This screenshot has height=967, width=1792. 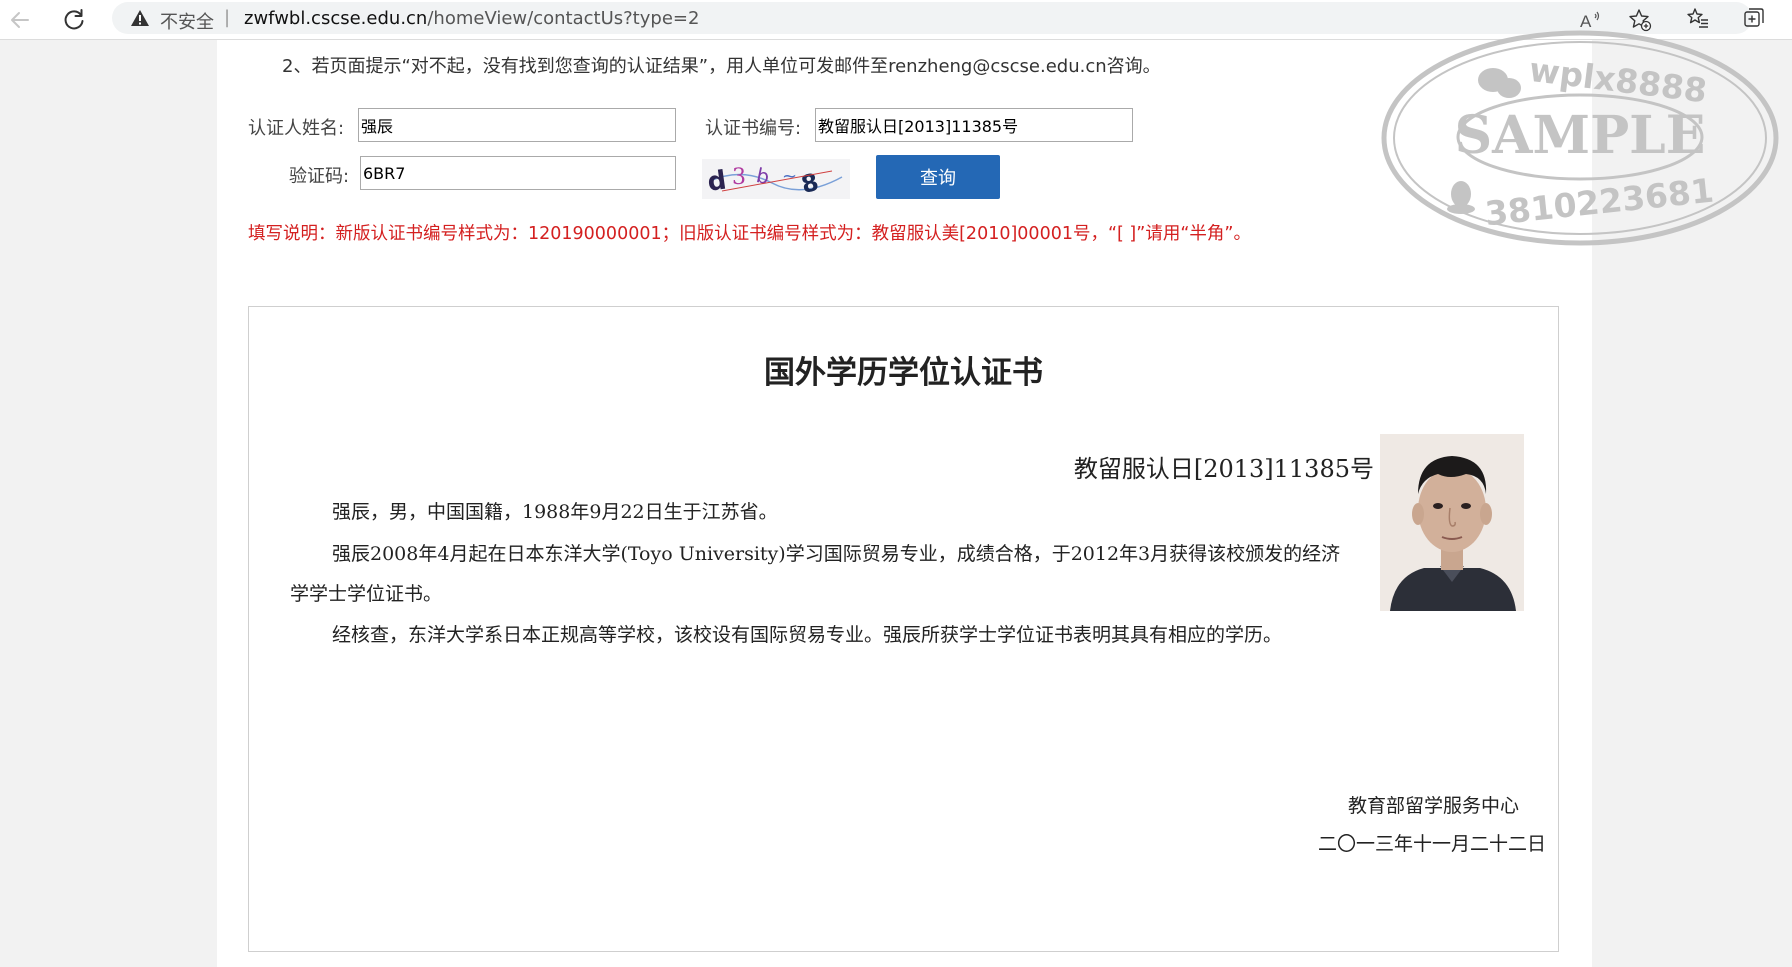 What do you see at coordinates (555, 512) in the screenshot?
I see `paragraph-personal-info: 强辰，男，中国国籍，1988年9月22日生于江苏省。` at bounding box center [555, 512].